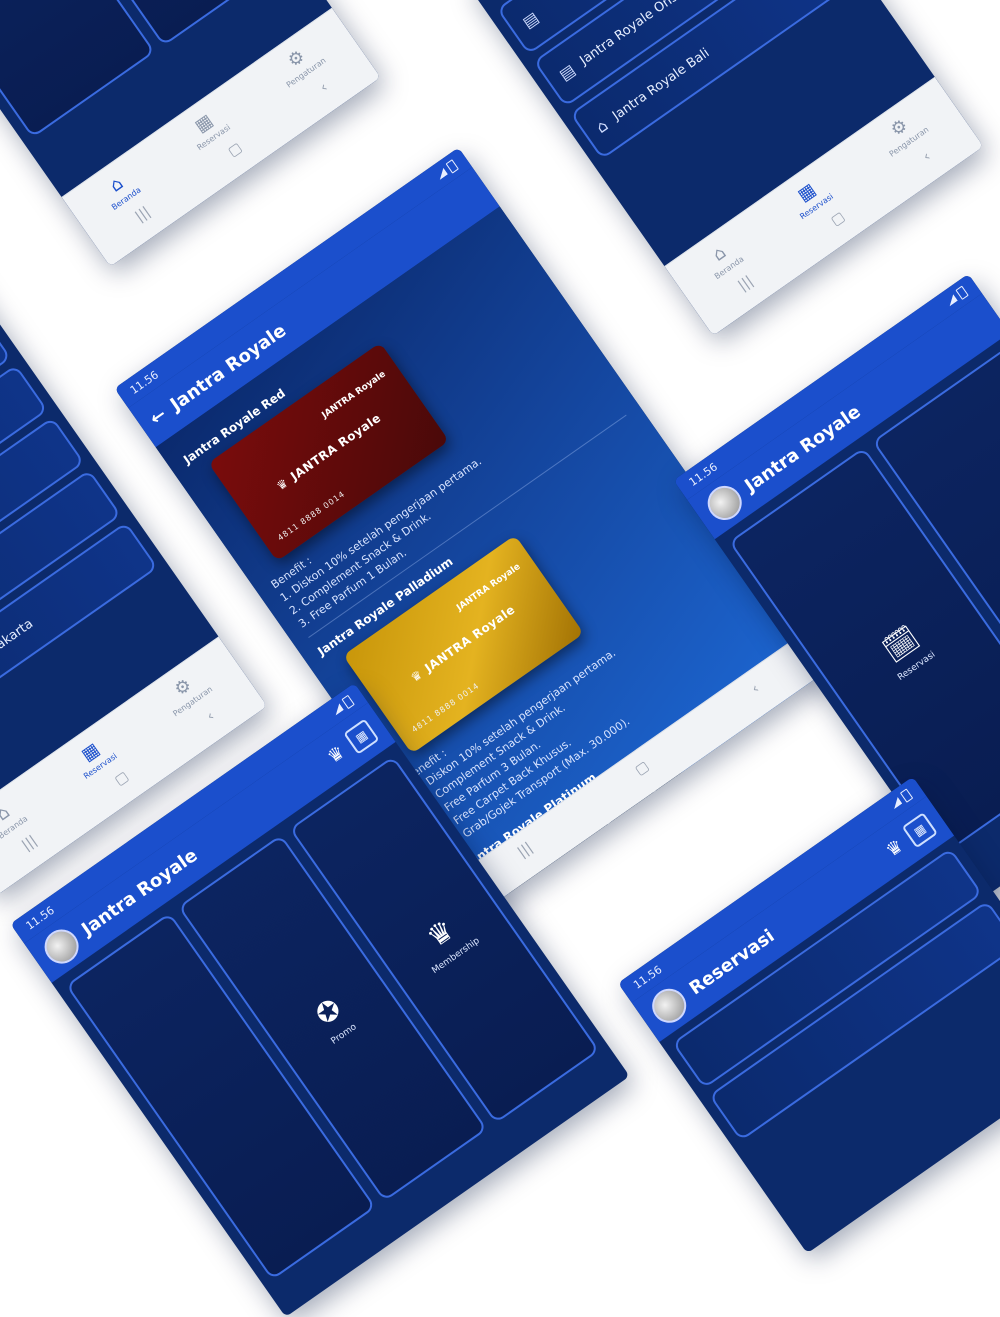 The height and width of the screenshot is (1317, 1000). I want to click on phone-bottom-right-reservasi: 11.56 Reservasi ♛ ▦, so click(808, 1015).